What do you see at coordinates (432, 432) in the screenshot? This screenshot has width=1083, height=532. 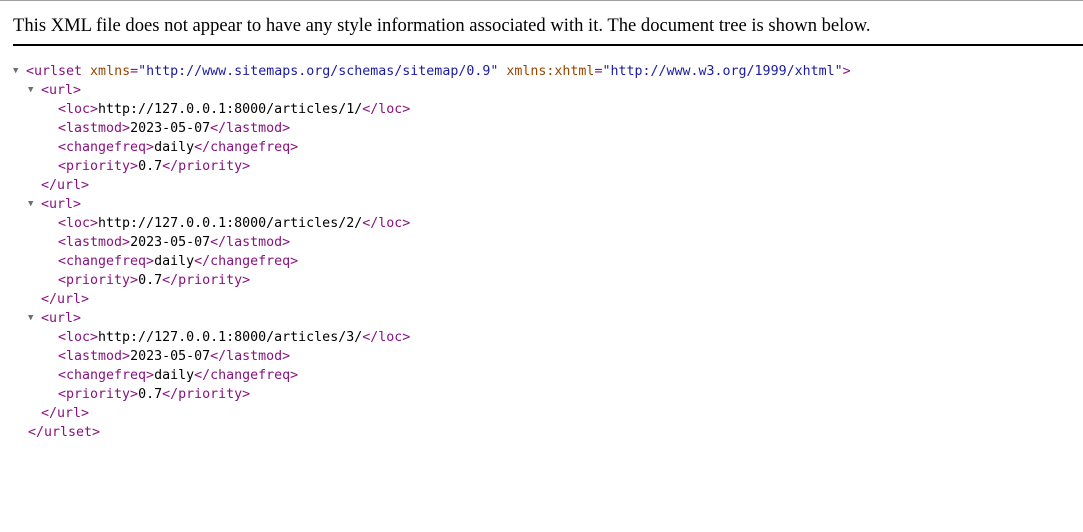 I see `urlset-close-line: </urlset>` at bounding box center [432, 432].